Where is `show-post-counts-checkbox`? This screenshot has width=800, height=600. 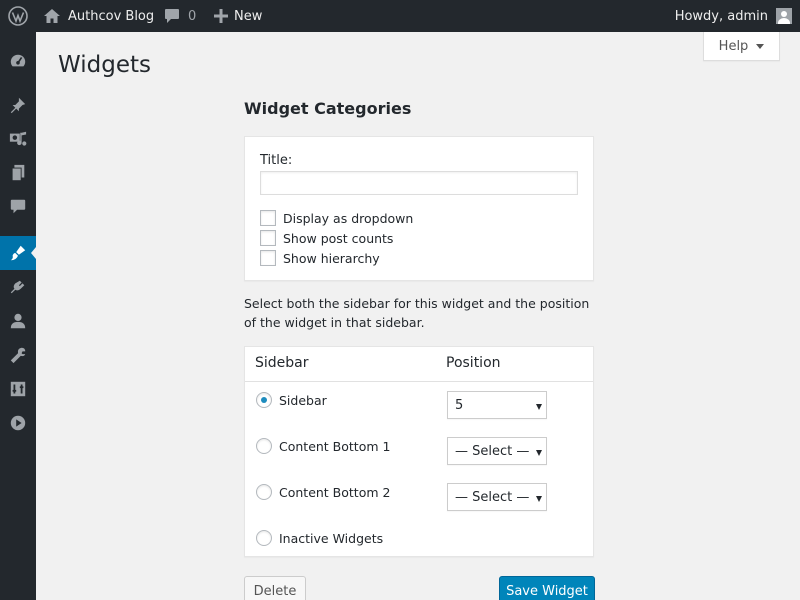 show-post-counts-checkbox is located at coordinates (268, 238).